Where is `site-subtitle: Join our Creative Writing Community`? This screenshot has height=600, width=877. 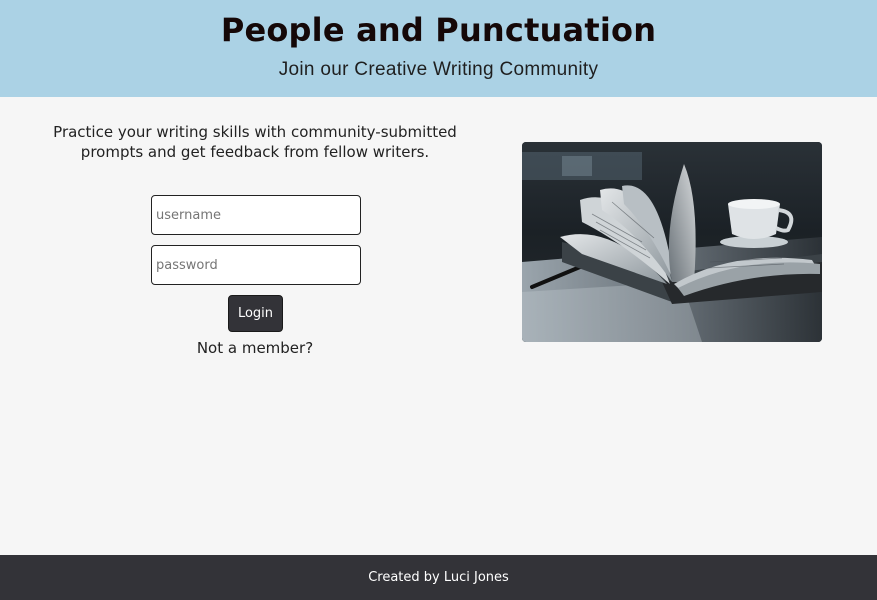
site-subtitle: Join our Creative Writing Community is located at coordinates (438, 69).